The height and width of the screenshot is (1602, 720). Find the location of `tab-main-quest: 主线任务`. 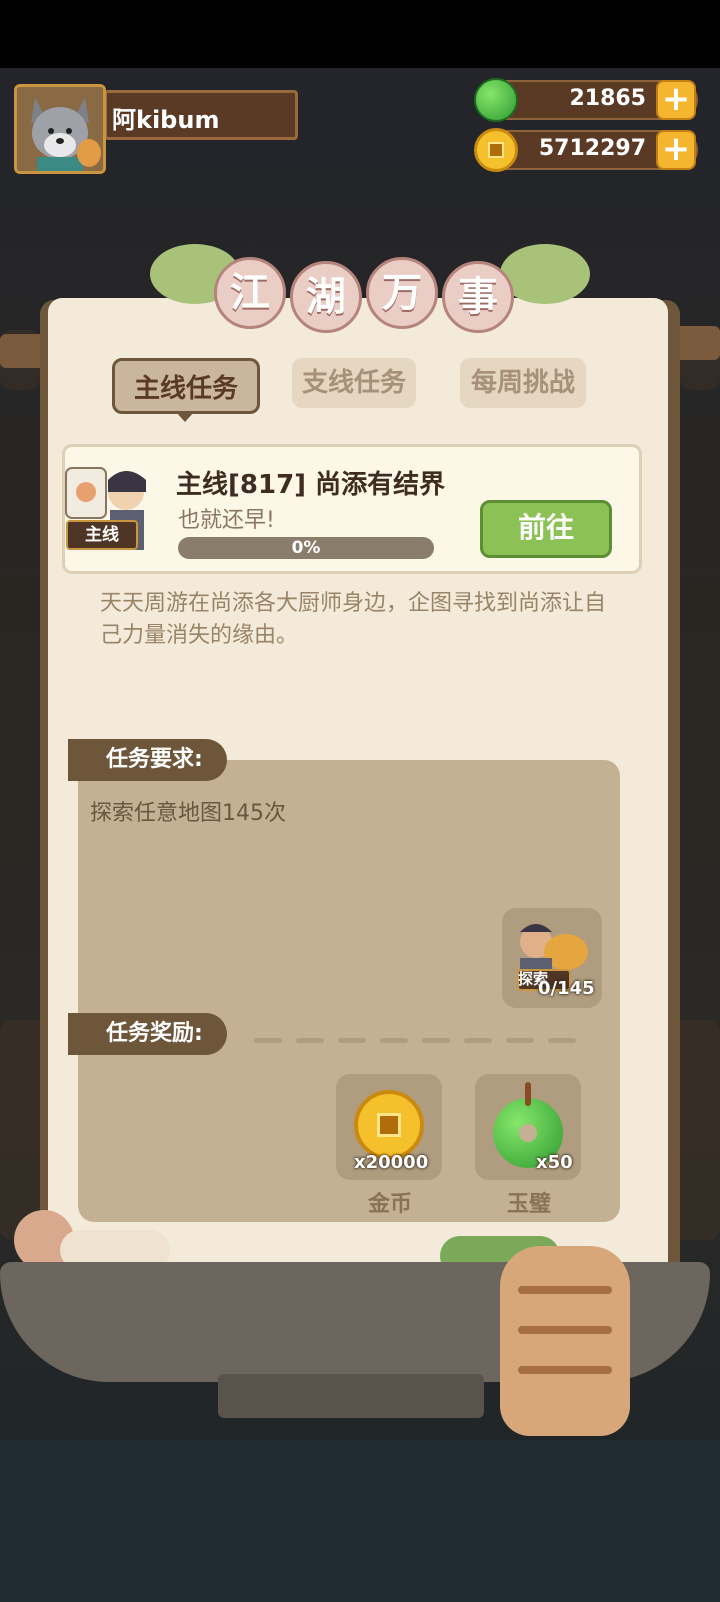

tab-main-quest: 主线任务 is located at coordinates (186, 386).